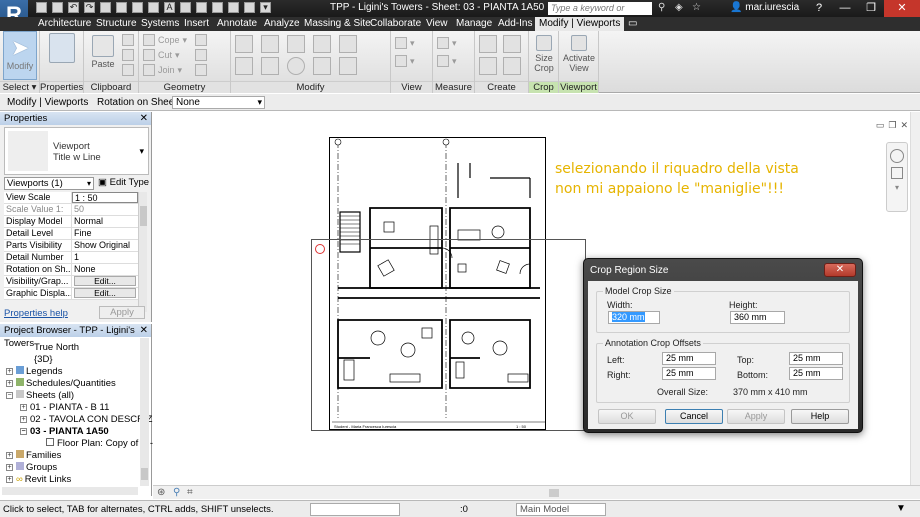 This screenshot has width=920, height=517. I want to click on filter-icon: ▼, so click(901, 508).